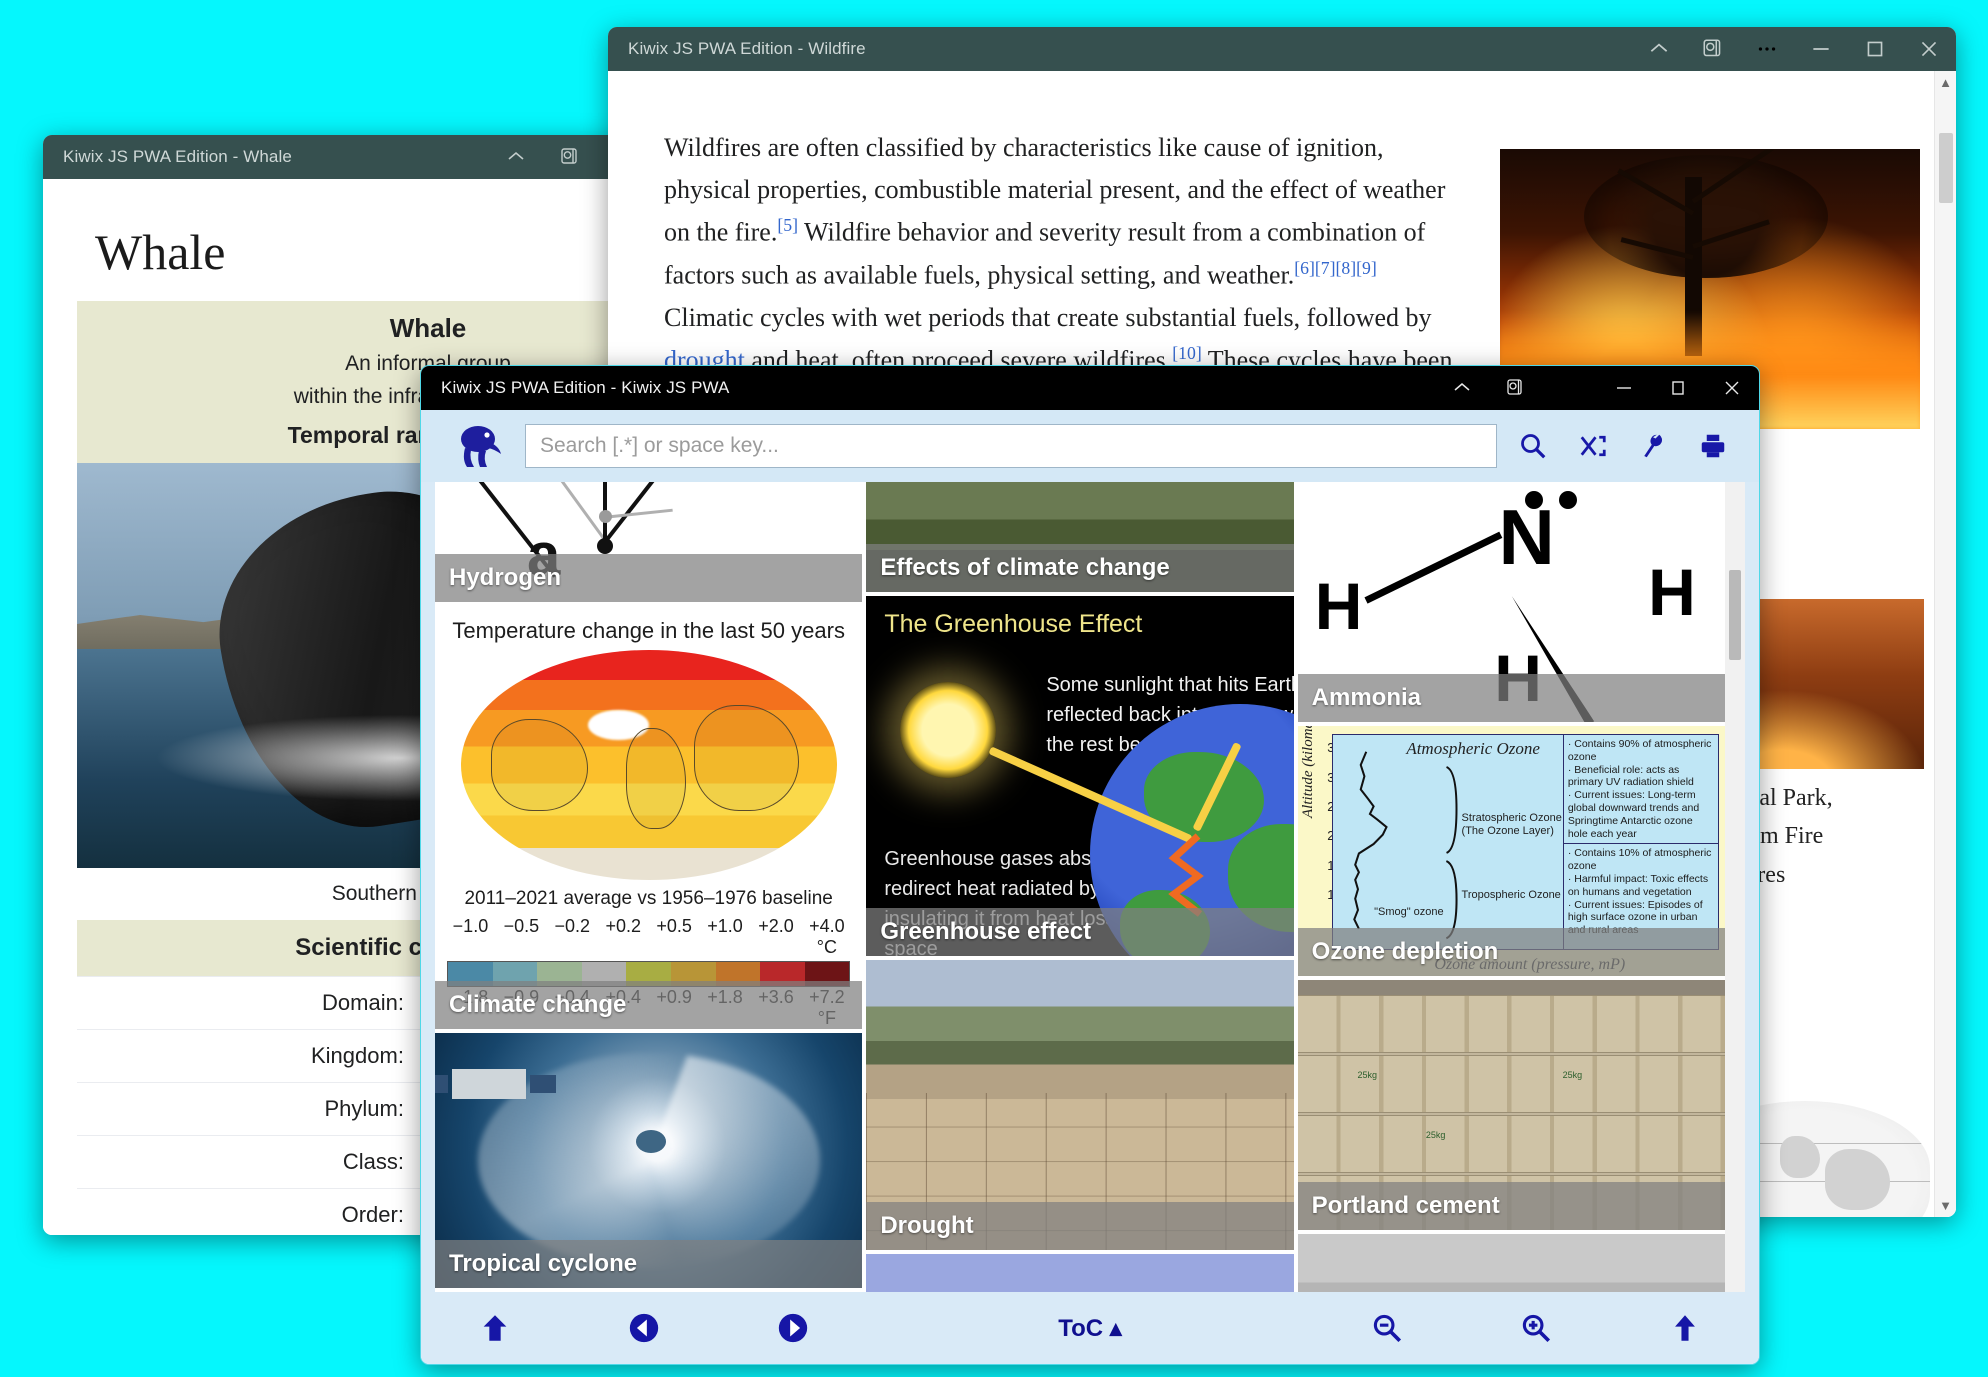 This screenshot has width=1988, height=1377. Describe the element at coordinates (787, 225) in the screenshot. I see `reference-marker: [5]` at that location.